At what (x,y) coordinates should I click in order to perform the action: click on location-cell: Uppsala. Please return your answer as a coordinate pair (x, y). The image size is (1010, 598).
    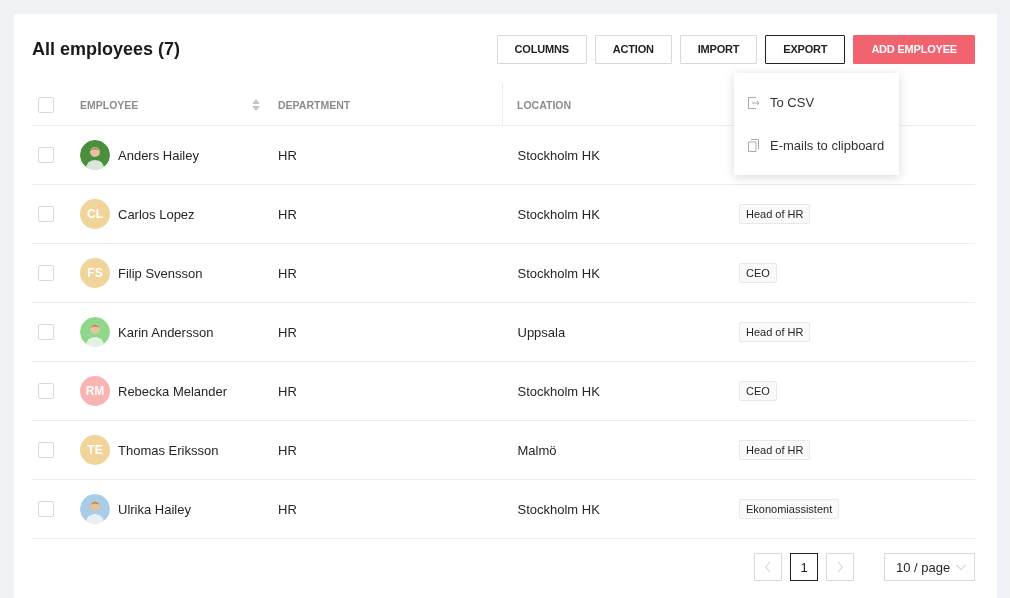
    Looking at the image, I should click on (541, 332).